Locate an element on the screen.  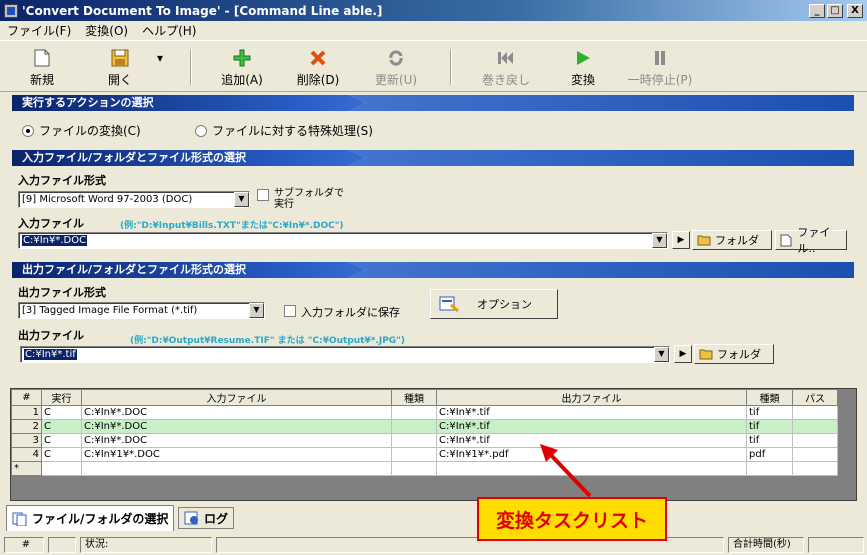
table-row: 2 C C:¥In¥*.DOC C:¥In¥*.tif tif is located at coordinates (424, 426).